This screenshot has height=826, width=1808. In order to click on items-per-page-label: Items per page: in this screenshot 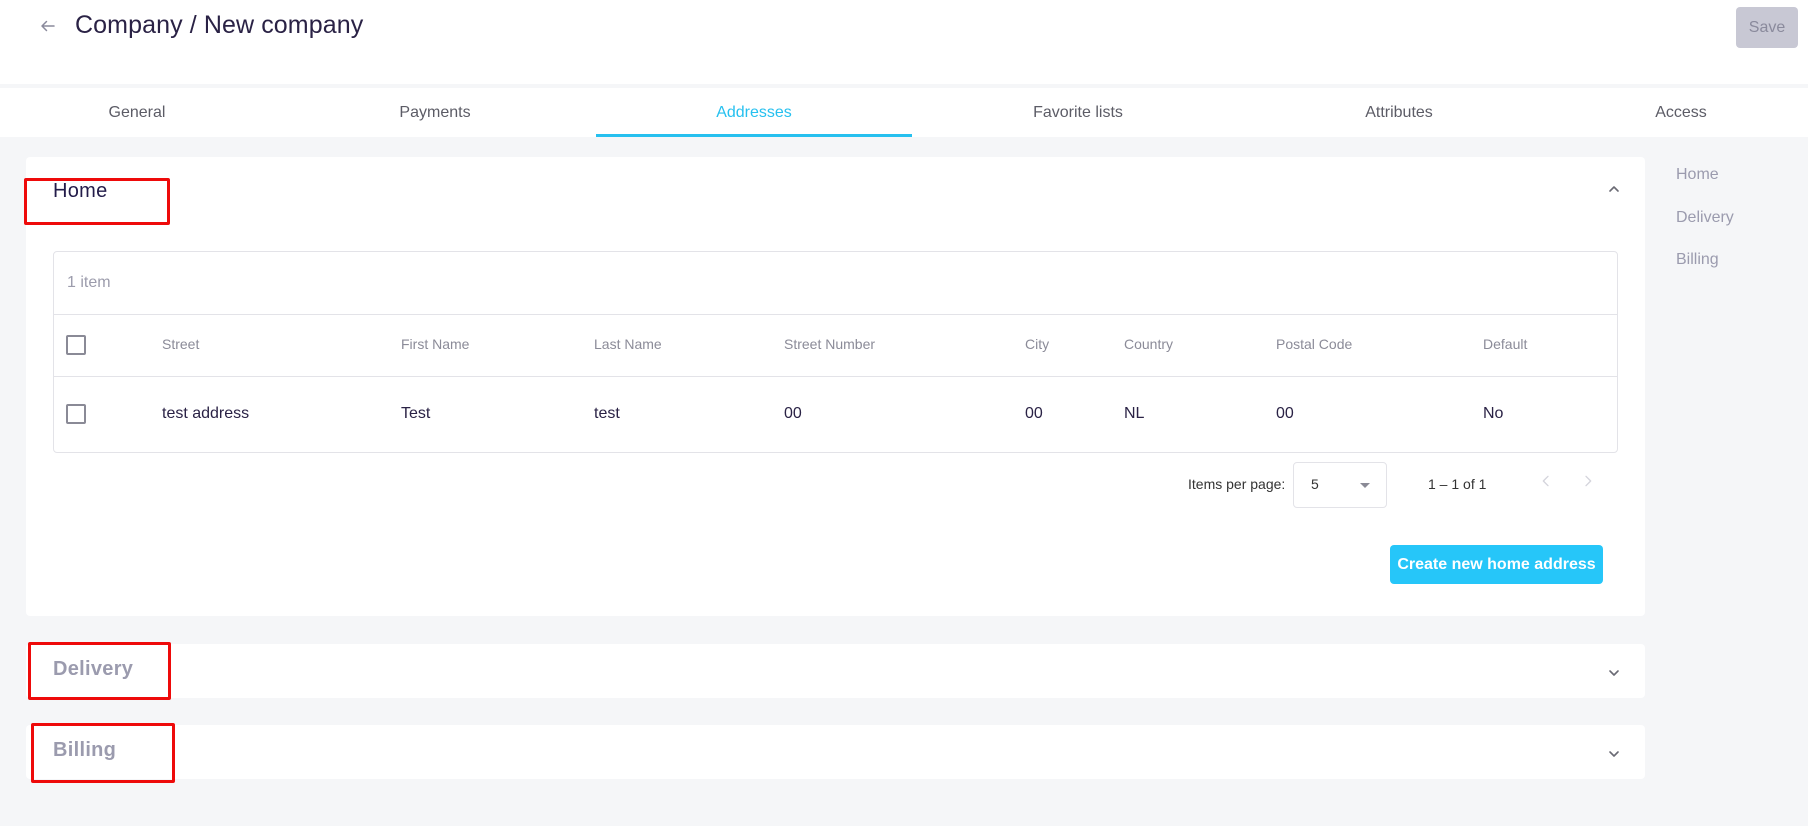, I will do `click(1237, 484)`.